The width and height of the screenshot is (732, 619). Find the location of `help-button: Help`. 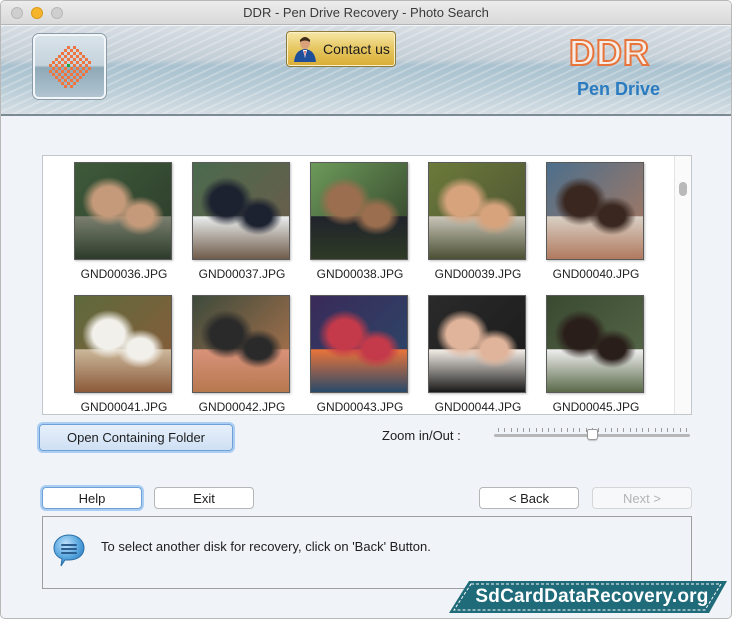

help-button: Help is located at coordinates (92, 498).